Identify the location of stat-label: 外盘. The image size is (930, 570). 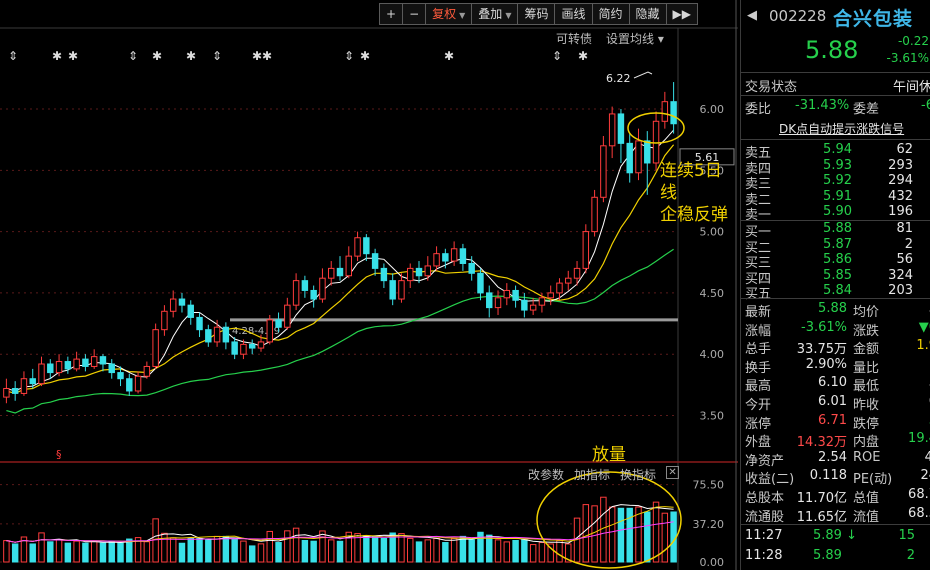
(758, 443).